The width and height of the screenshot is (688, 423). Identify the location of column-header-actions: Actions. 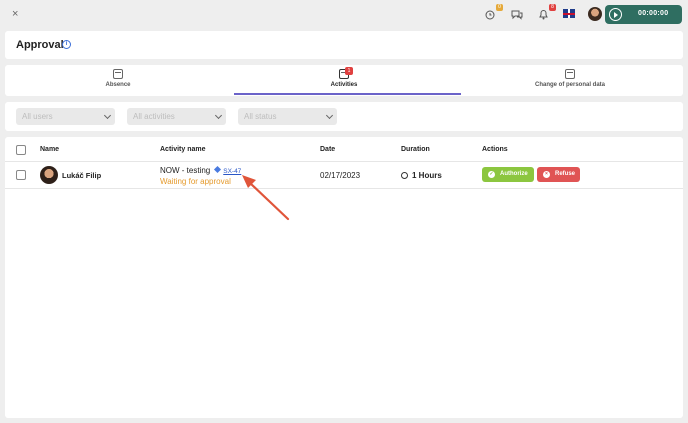
(495, 149).